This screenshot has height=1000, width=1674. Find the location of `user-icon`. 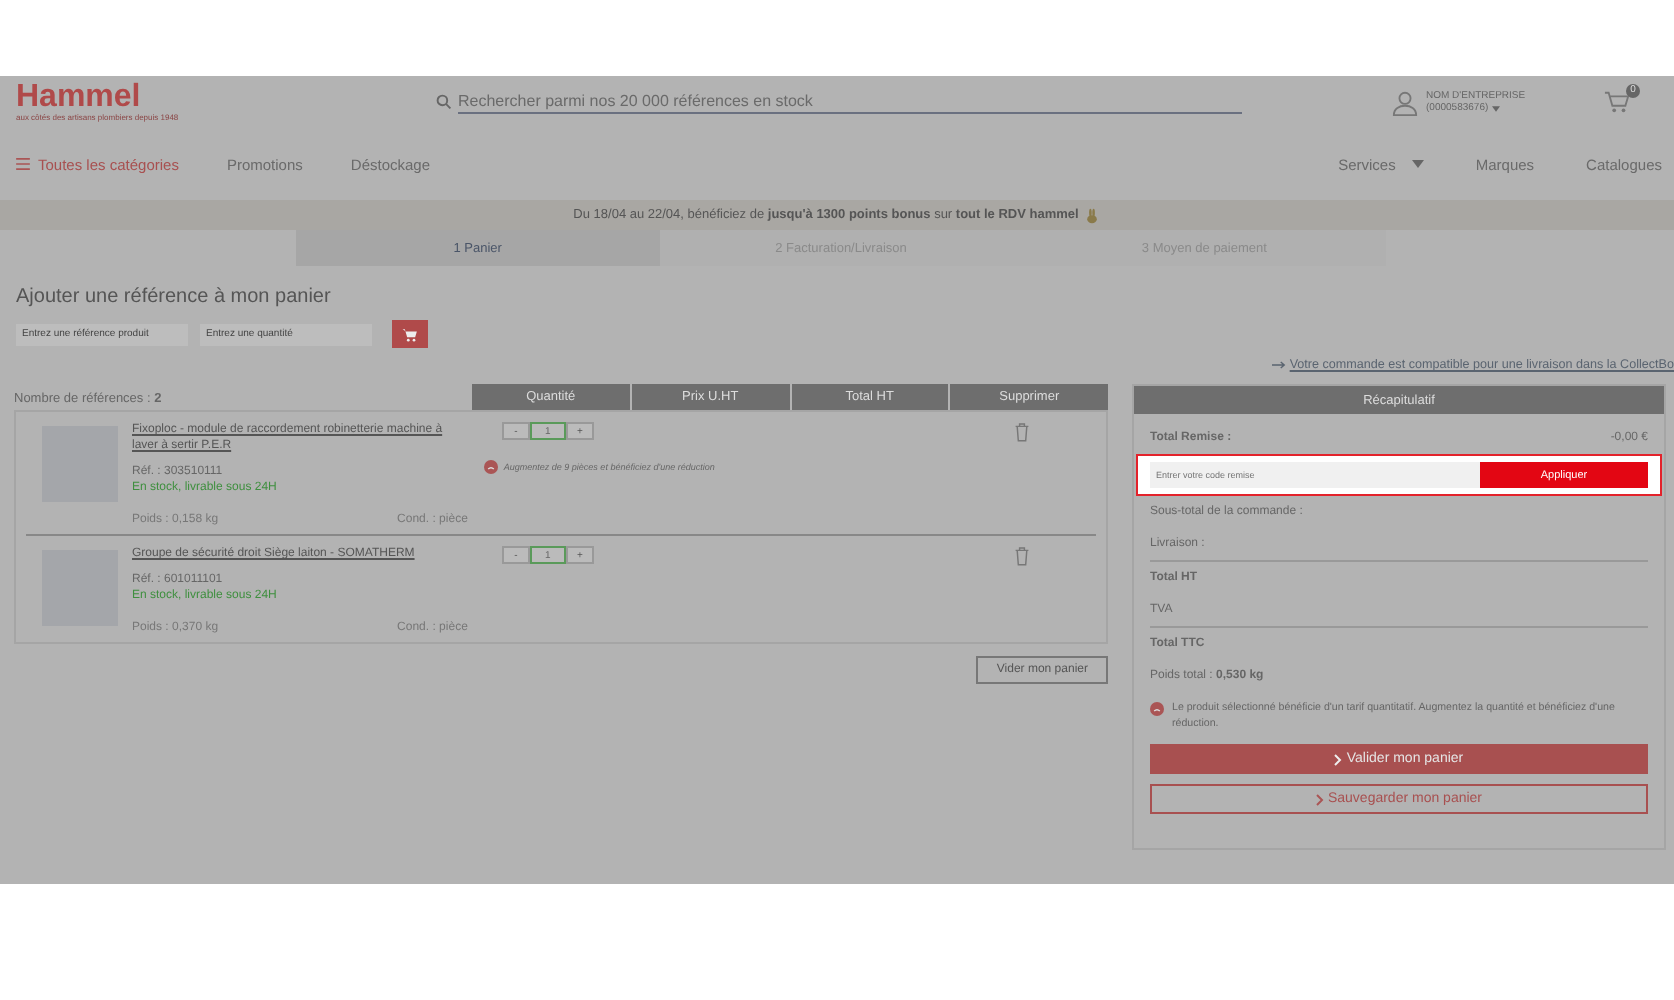

user-icon is located at coordinates (1405, 102).